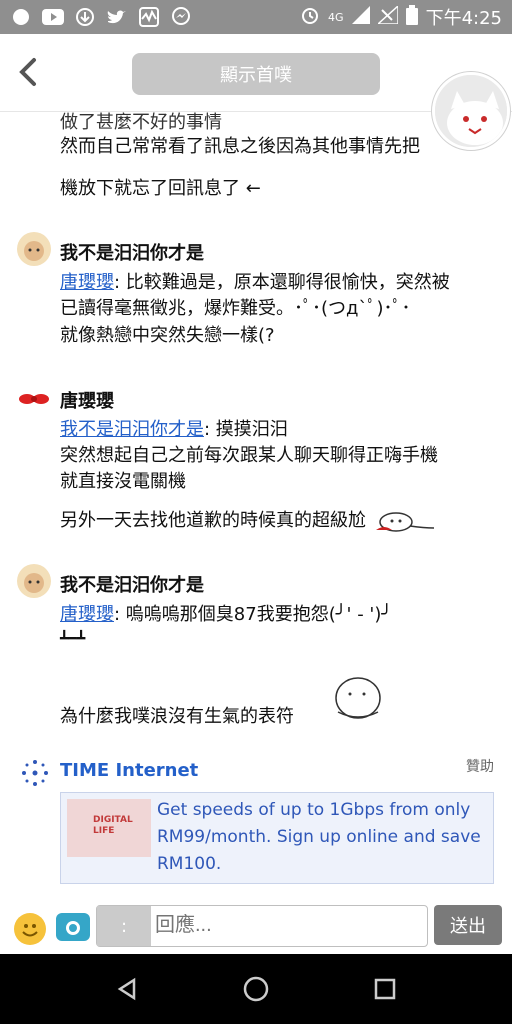  What do you see at coordinates (30, 929) in the screenshot?
I see `emoticon-button` at bounding box center [30, 929].